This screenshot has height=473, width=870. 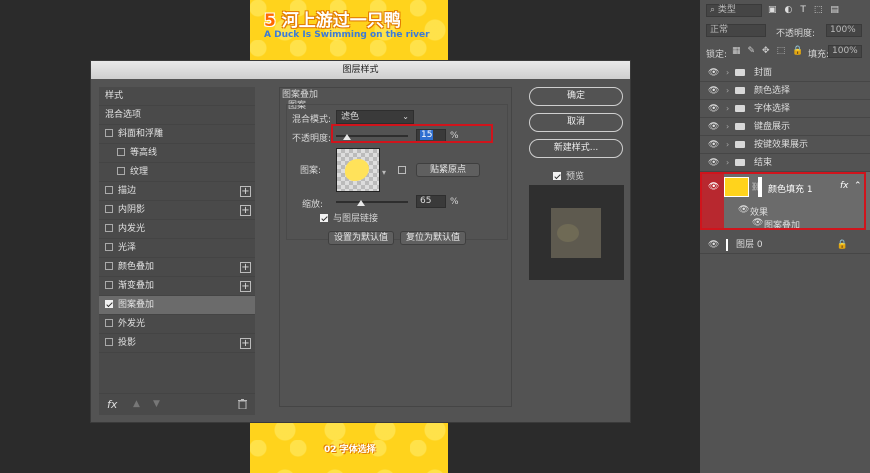 I want to click on move-down-icon: ▼, so click(x=156, y=404).